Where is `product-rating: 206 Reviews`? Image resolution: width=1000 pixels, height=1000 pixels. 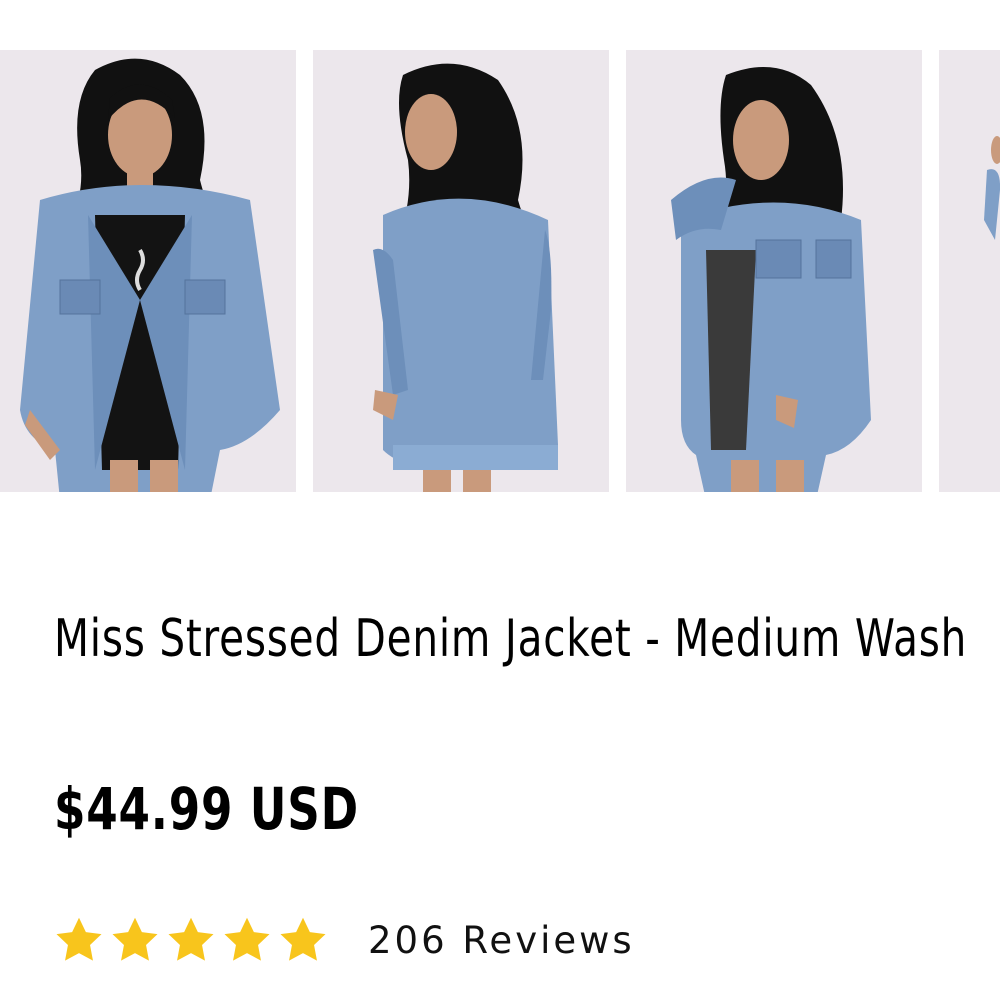
product-rating: 206 Reviews is located at coordinates (344, 940).